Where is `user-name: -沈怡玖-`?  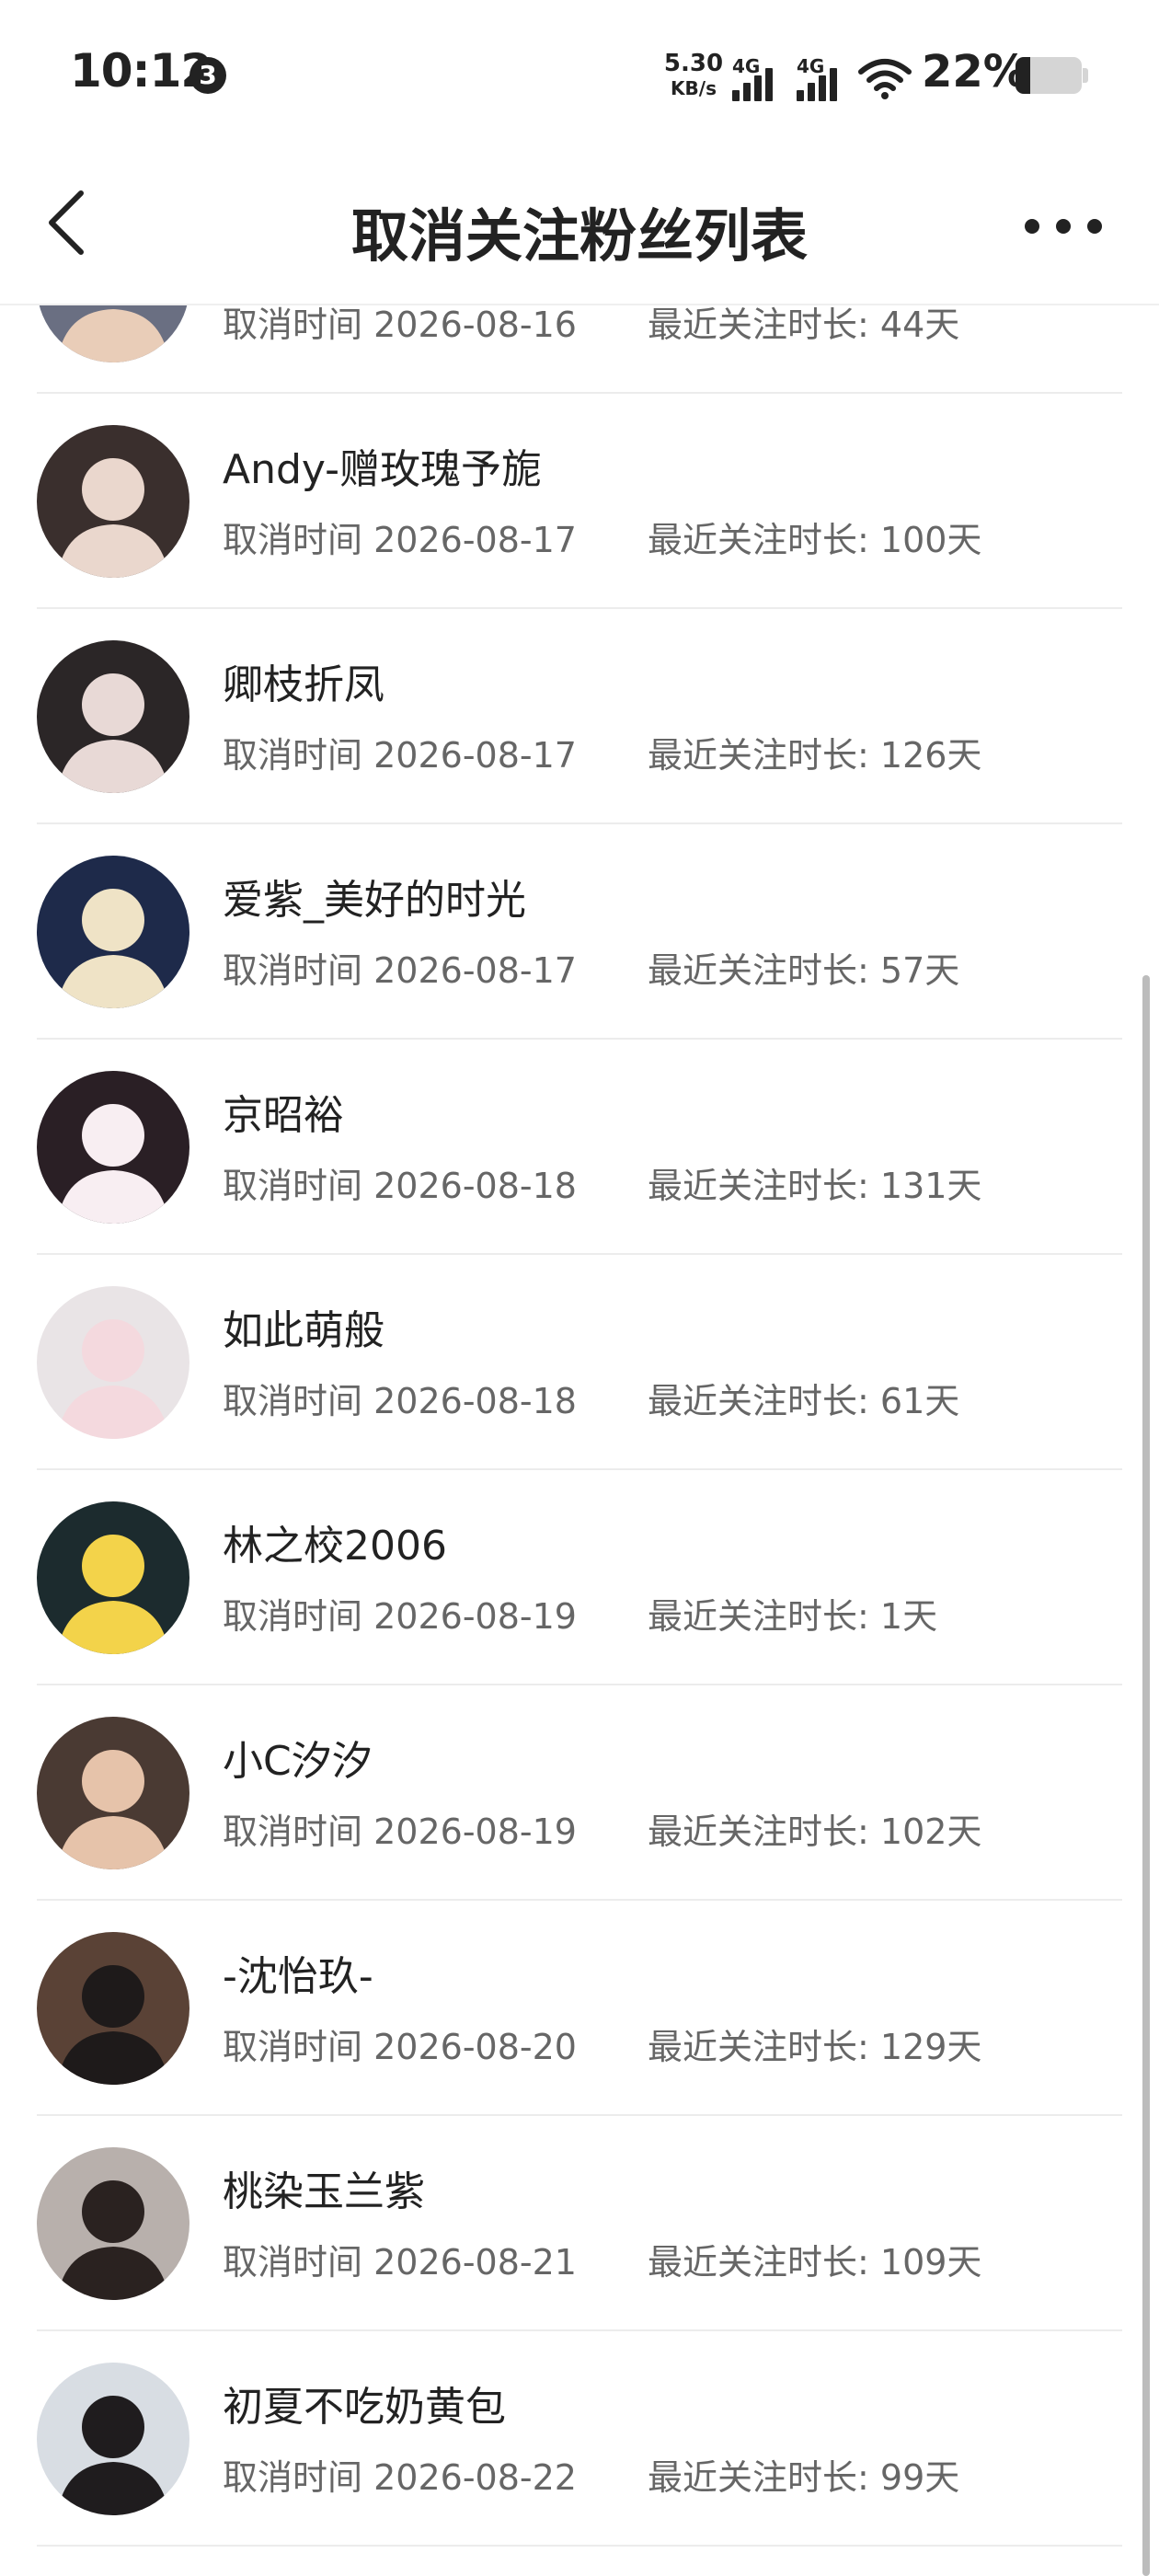 user-name: -沈怡玖- is located at coordinates (298, 1972).